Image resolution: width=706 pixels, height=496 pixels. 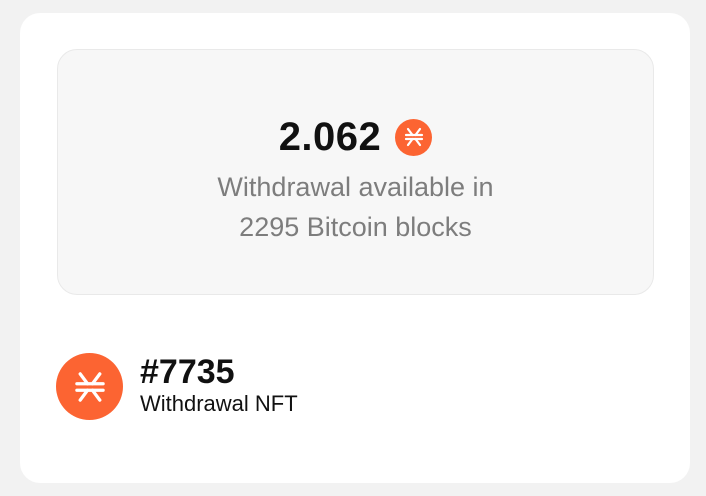 I want to click on withdrawal-nft-row: #7735 Withdrawal NFT, so click(x=177, y=386).